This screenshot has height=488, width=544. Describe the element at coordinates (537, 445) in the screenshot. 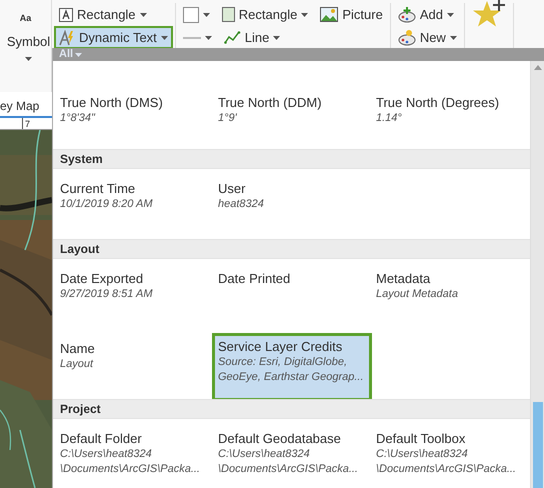

I see `scroll-thumb` at that location.